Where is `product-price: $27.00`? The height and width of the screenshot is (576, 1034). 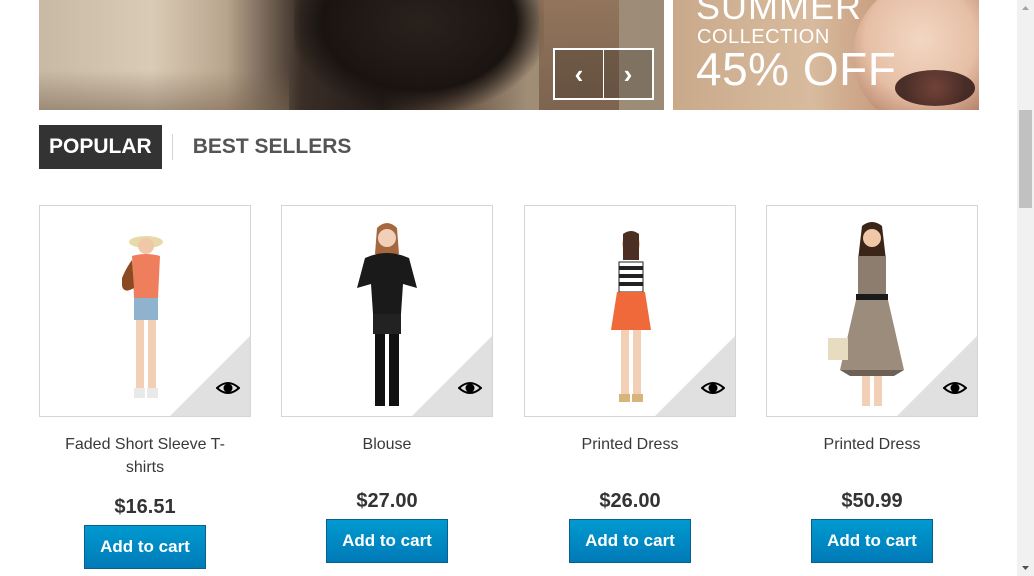
product-price: $27.00 is located at coordinates (387, 501).